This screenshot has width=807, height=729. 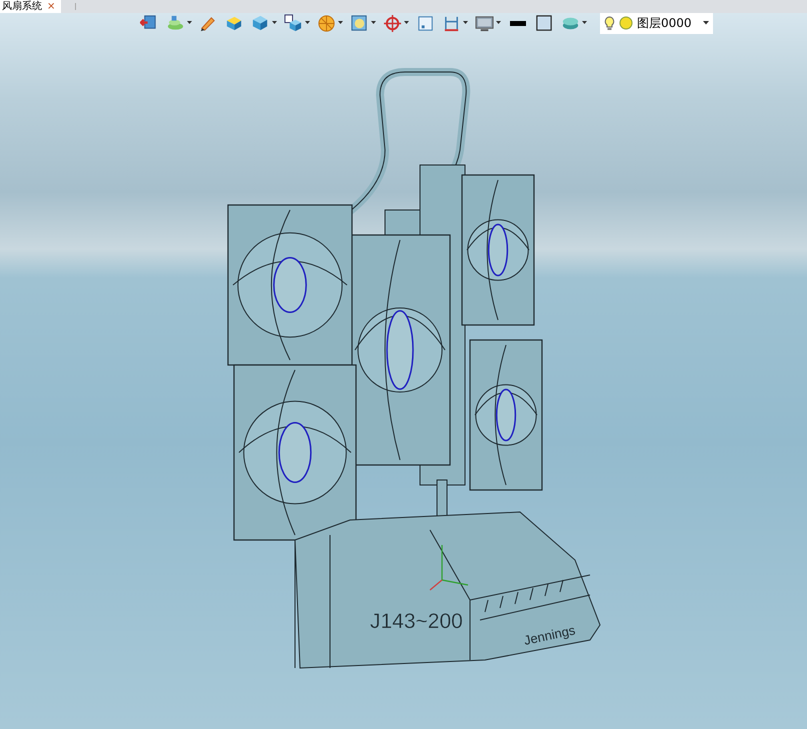 What do you see at coordinates (664, 23) in the screenshot?
I see `layer-name: 图层0000` at bounding box center [664, 23].